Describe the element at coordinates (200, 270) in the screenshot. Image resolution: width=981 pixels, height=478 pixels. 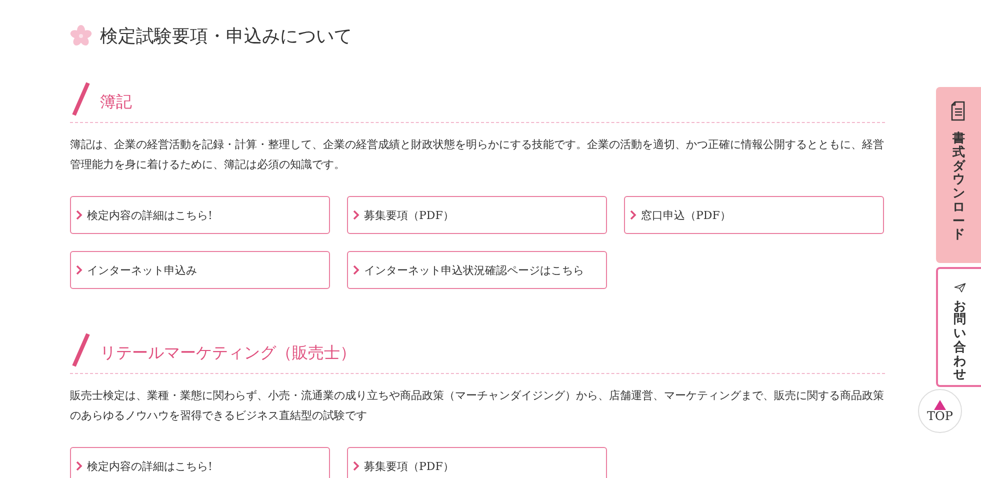
I see `link-button: インターネット申込み` at that location.